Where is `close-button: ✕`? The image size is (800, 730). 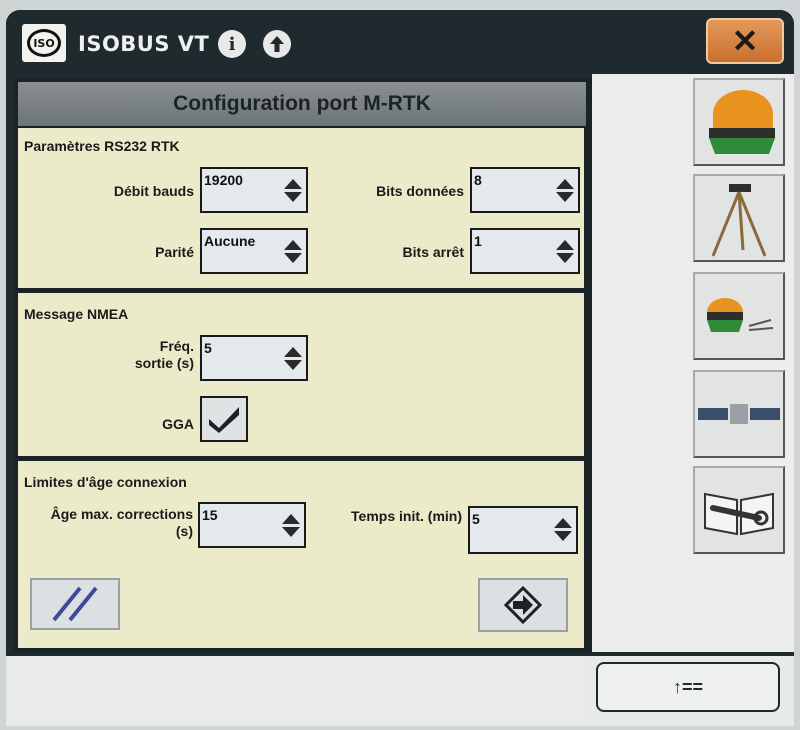 close-button: ✕ is located at coordinates (745, 41).